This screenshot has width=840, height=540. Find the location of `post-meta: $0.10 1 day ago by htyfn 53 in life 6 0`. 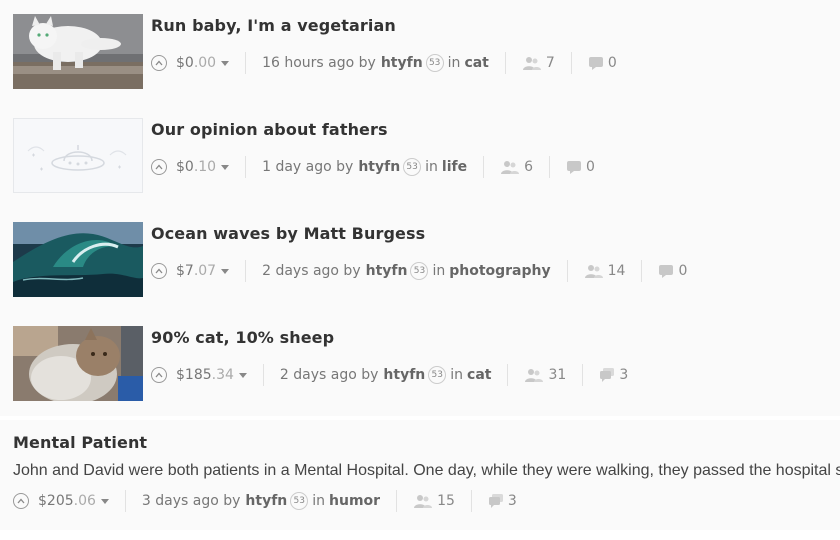

post-meta: $0.10 1 day ago by htyfn 53 in life 6 0 is located at coordinates (373, 167).